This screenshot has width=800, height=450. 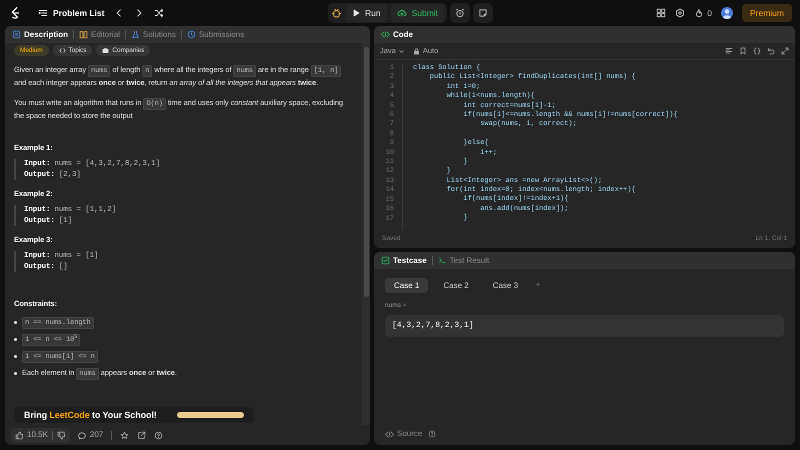 I want to click on comments-button: 207, so click(x=91, y=435).